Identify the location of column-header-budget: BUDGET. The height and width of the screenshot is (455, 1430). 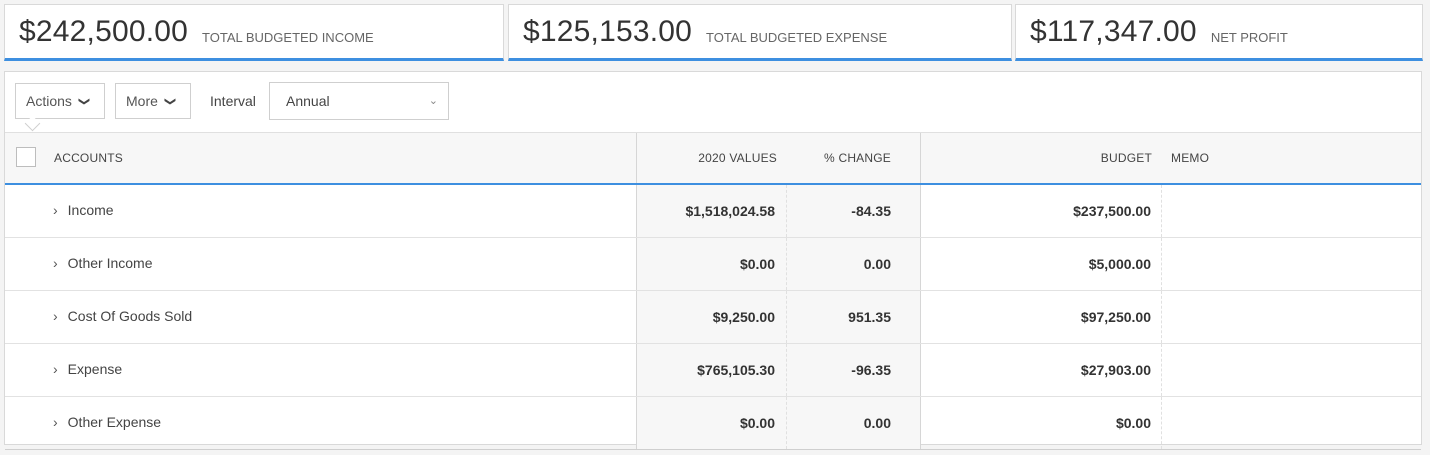
(1098, 158).